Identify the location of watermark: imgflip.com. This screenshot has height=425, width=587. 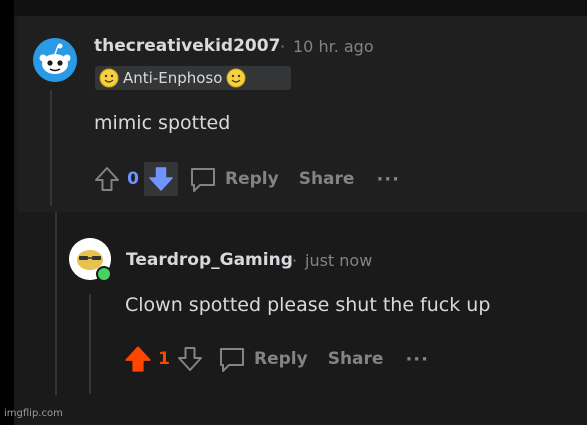
(33, 413).